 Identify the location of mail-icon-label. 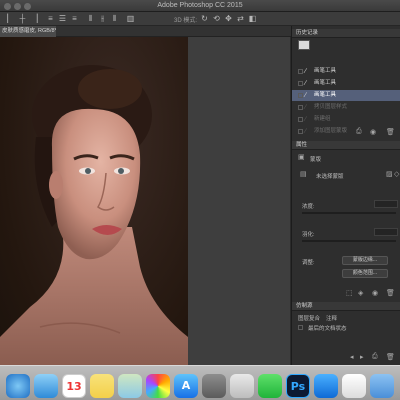
(46, 386).